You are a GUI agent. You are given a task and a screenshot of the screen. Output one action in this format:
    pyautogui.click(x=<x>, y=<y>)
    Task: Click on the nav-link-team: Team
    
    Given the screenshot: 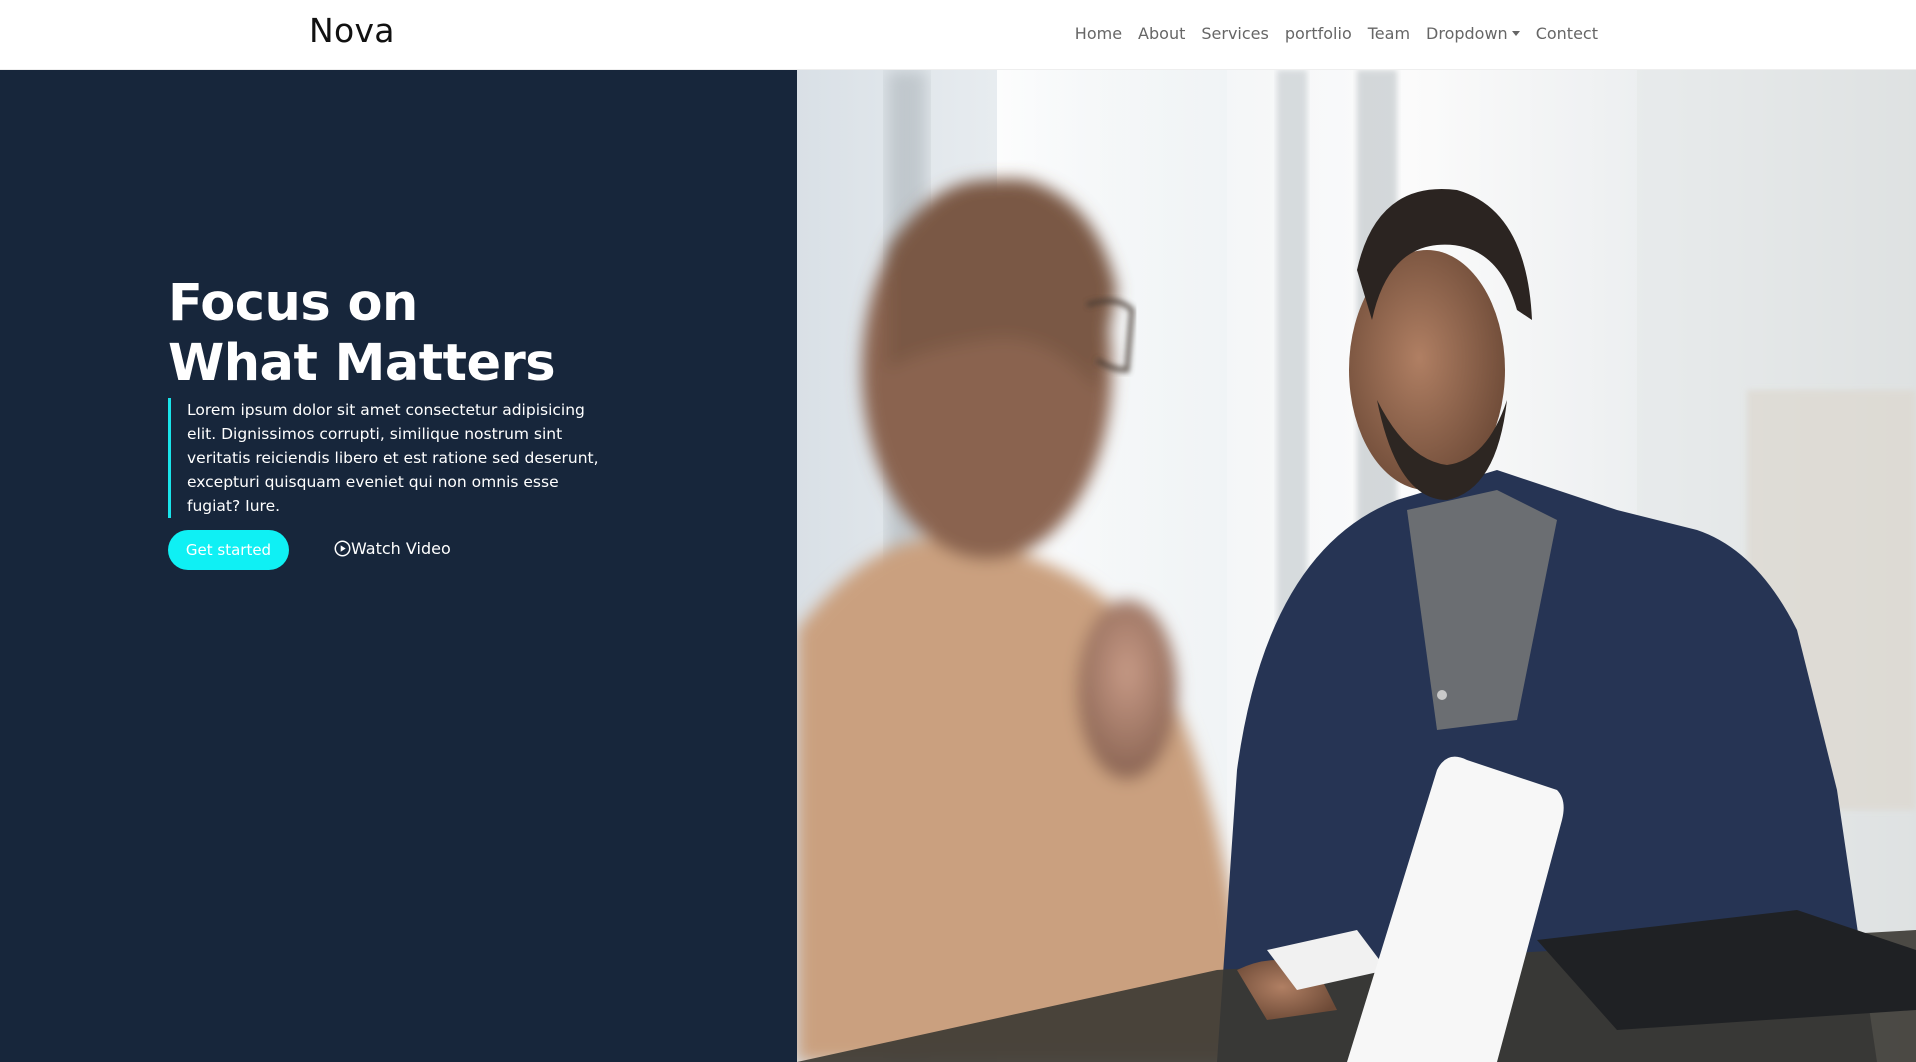 What is the action you would take?
    pyautogui.click(x=1389, y=33)
    